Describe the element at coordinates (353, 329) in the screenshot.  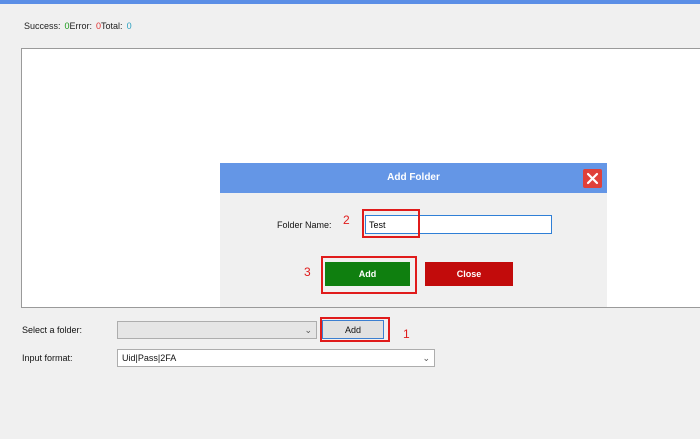
I see `add-folder-button: Add` at that location.